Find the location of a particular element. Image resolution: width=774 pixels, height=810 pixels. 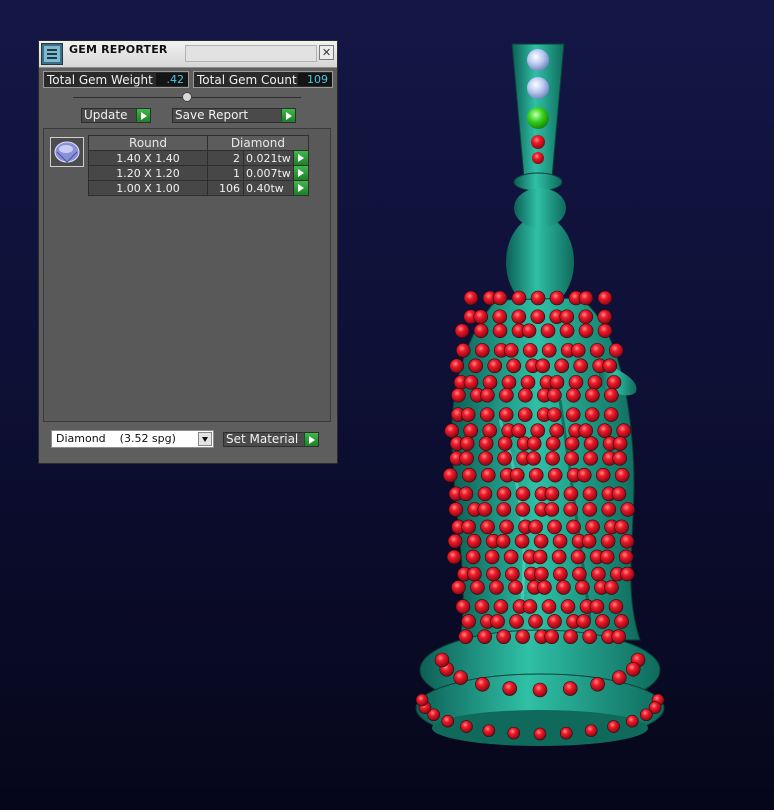

title-bar: GEM REPORTER ✕ is located at coordinates (188, 54).